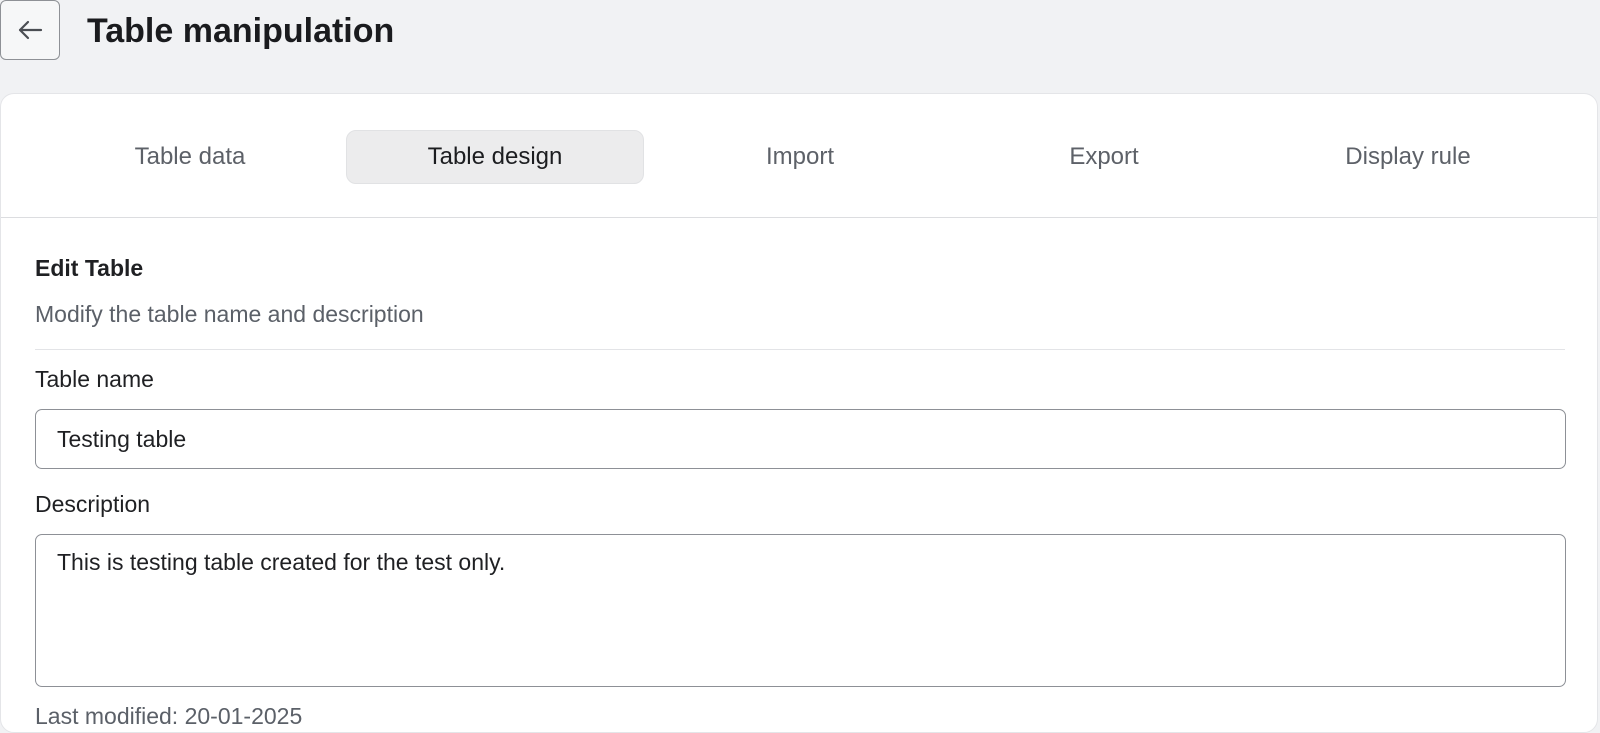 Image resolution: width=1600 pixels, height=733 pixels. What do you see at coordinates (229, 314) in the screenshot?
I see `section-subtitle: Modify the table name and description` at bounding box center [229, 314].